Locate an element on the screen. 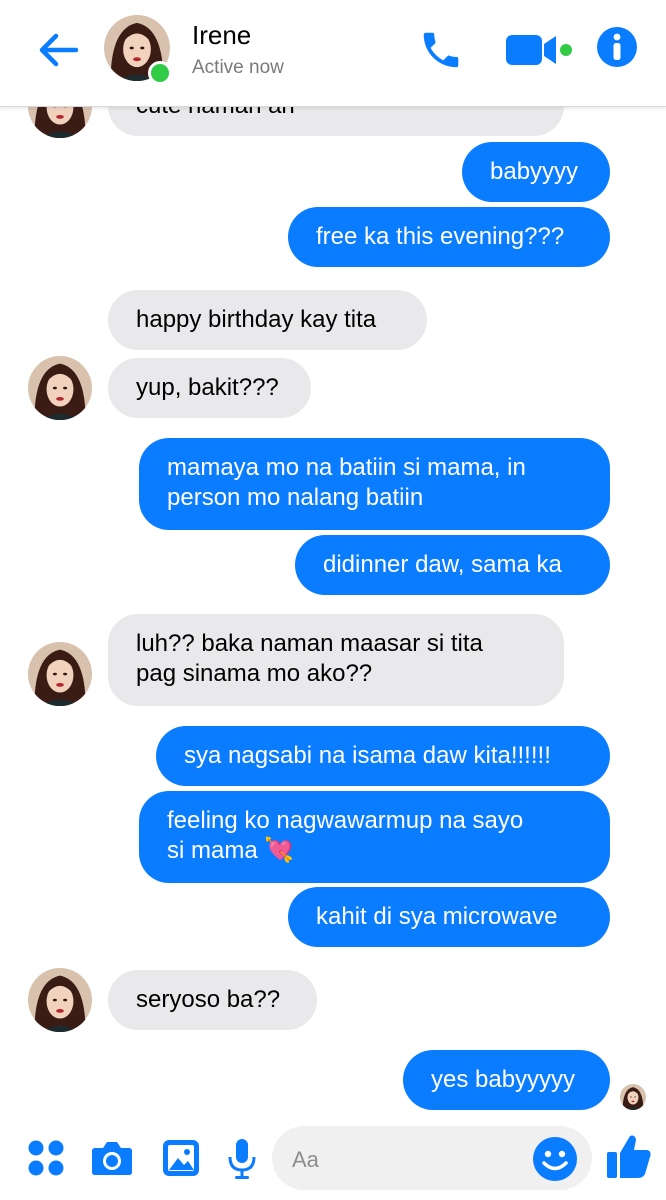 The width and height of the screenshot is (666, 1200). message-incoming: yup, bakit??? is located at coordinates (209, 388).